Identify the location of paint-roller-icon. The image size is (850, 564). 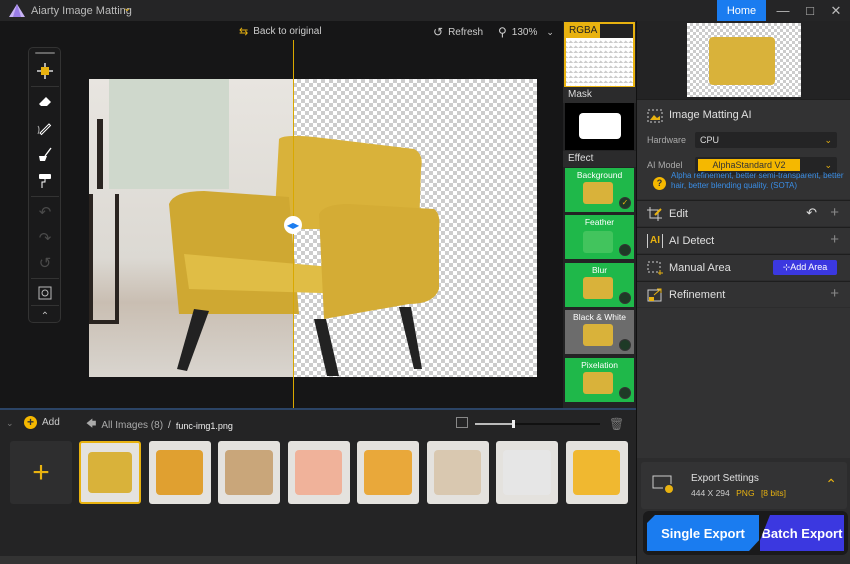
(45, 181).